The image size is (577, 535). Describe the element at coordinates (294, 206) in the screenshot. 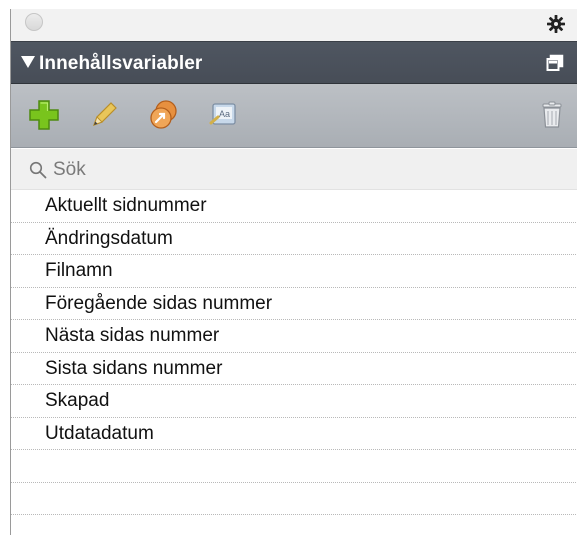

I see `list-item: Aktuellt sidnummer` at that location.